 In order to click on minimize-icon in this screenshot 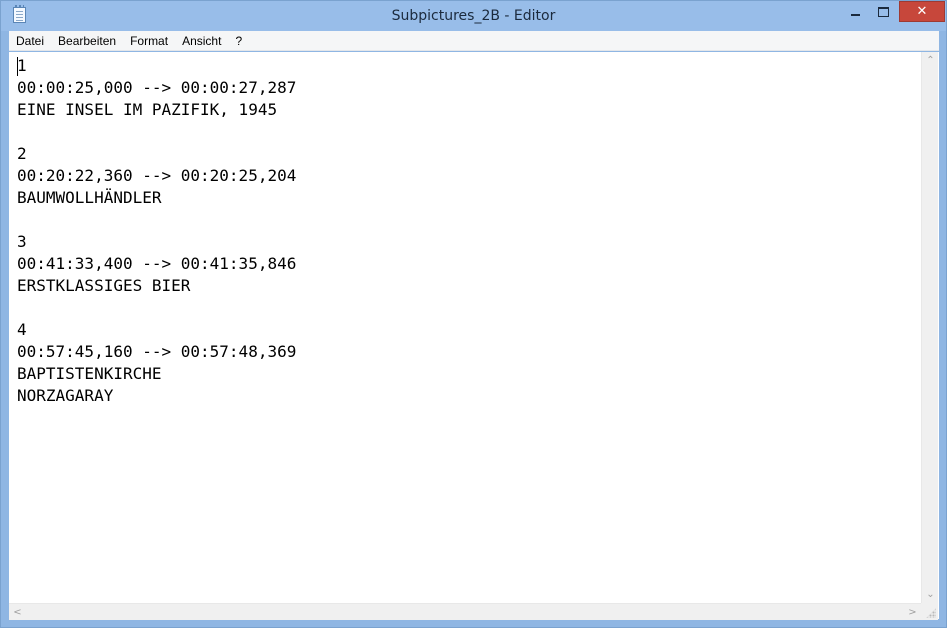, I will do `click(855, 14)`.